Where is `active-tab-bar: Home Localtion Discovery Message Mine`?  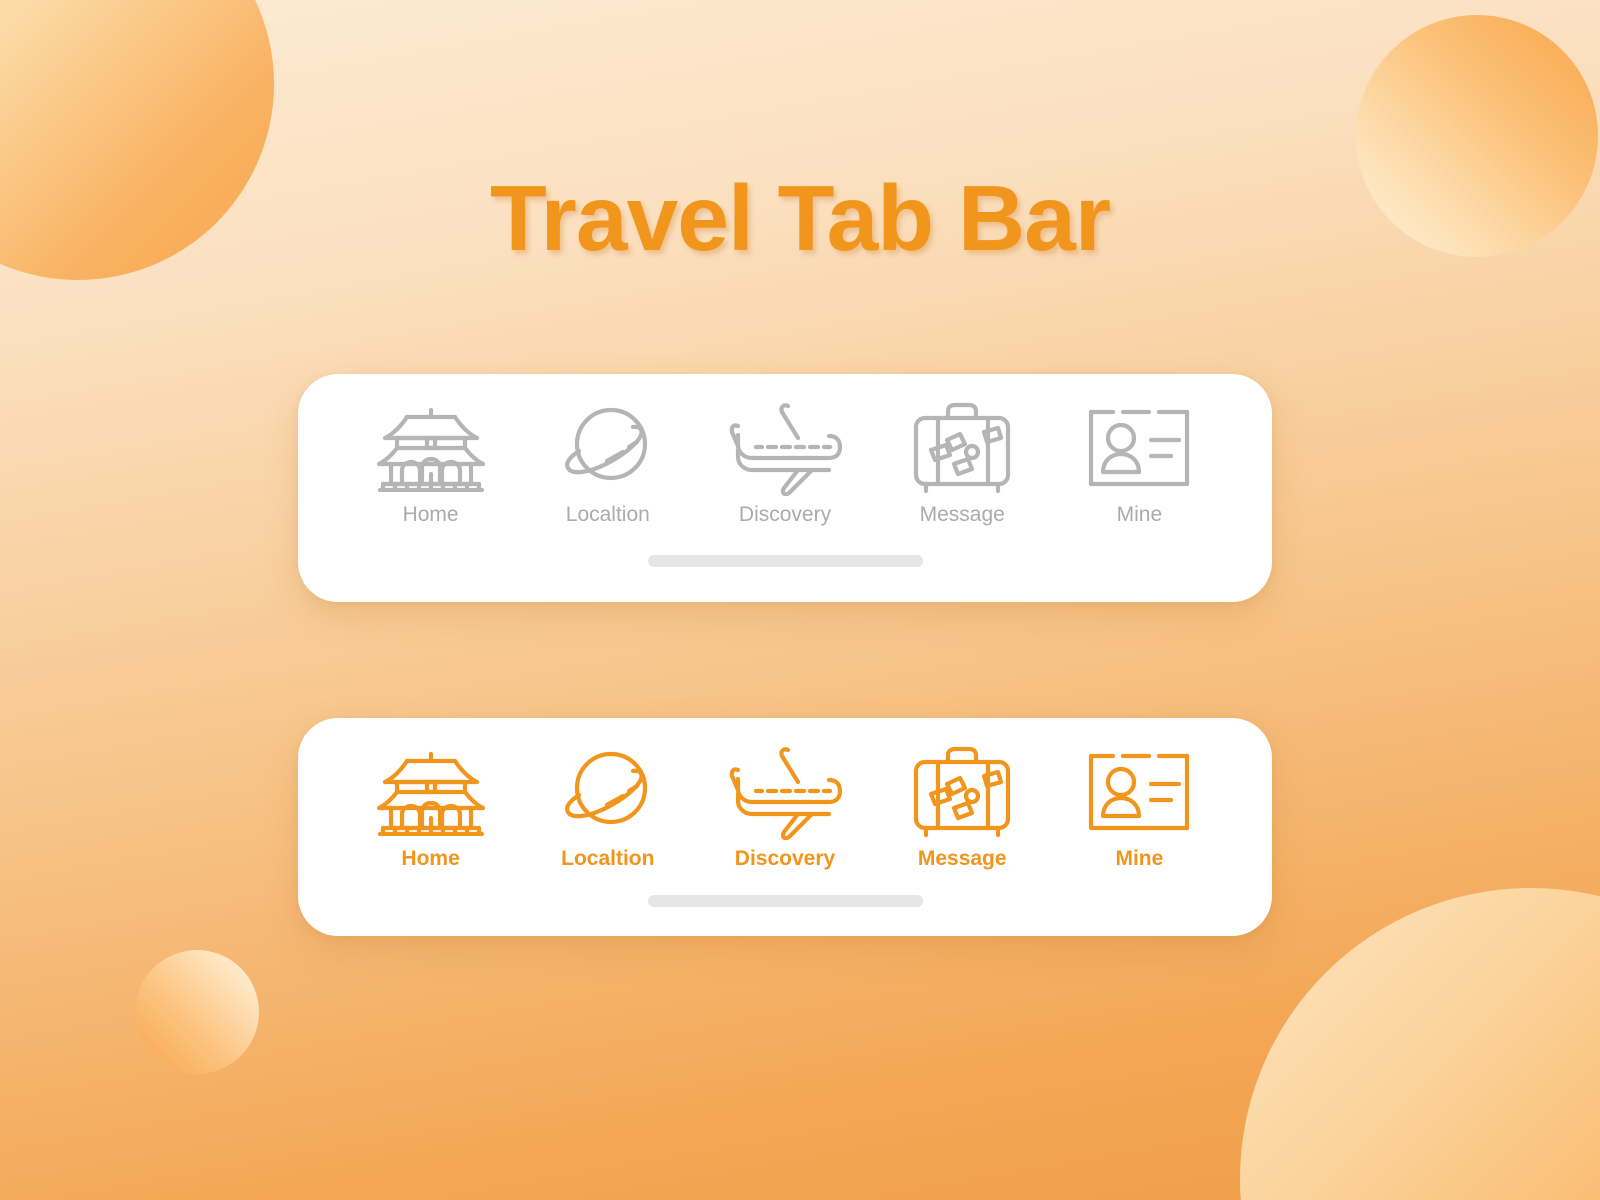 active-tab-bar: Home Localtion Discovery Message Mine is located at coordinates (785, 827).